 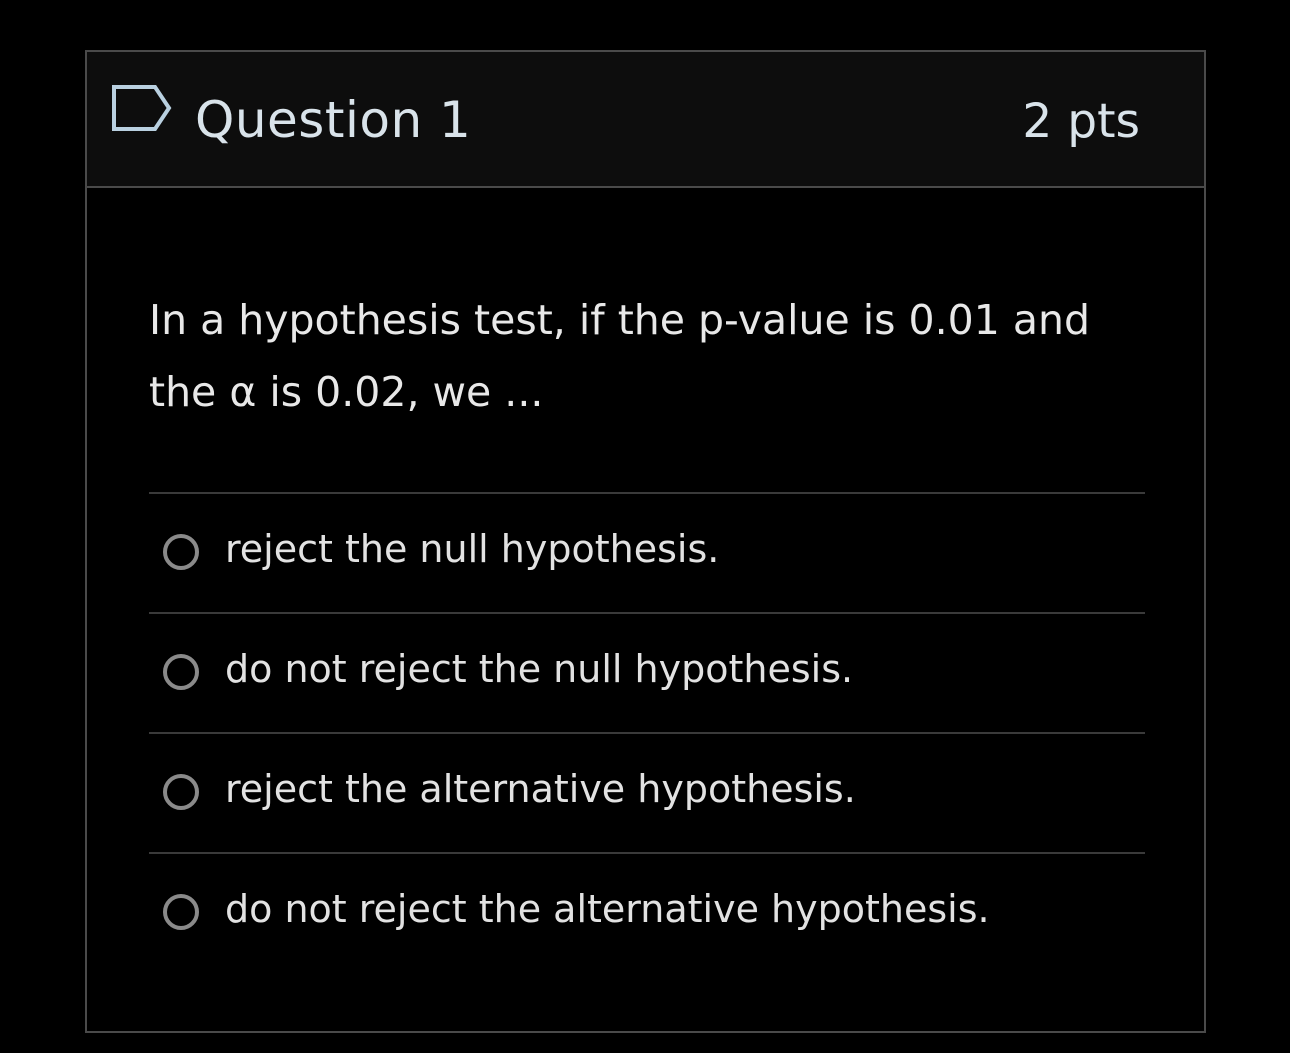 I want to click on question-points: 2 pts, so click(x=1081, y=121).